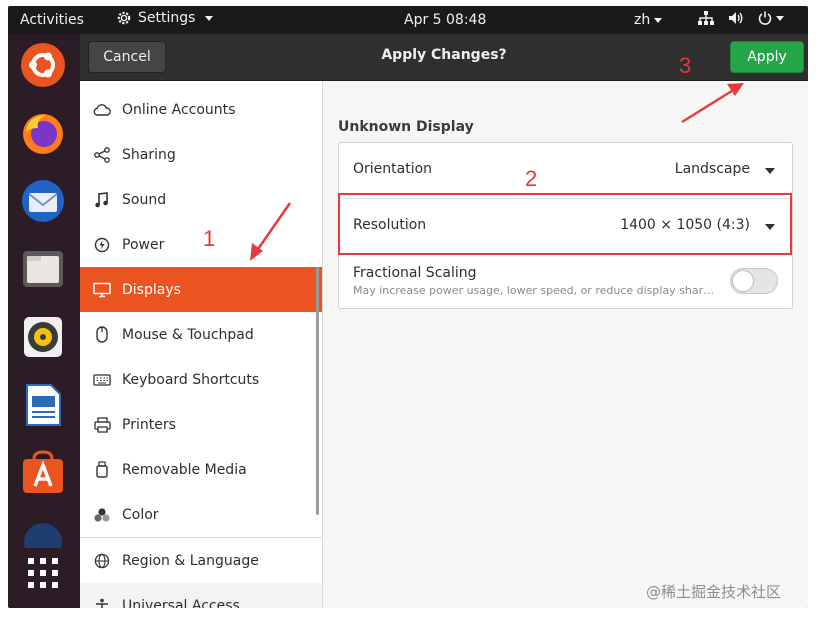 This screenshot has width=818, height=619. What do you see at coordinates (201, 244) in the screenshot?
I see `sidebar-item-power: Power` at bounding box center [201, 244].